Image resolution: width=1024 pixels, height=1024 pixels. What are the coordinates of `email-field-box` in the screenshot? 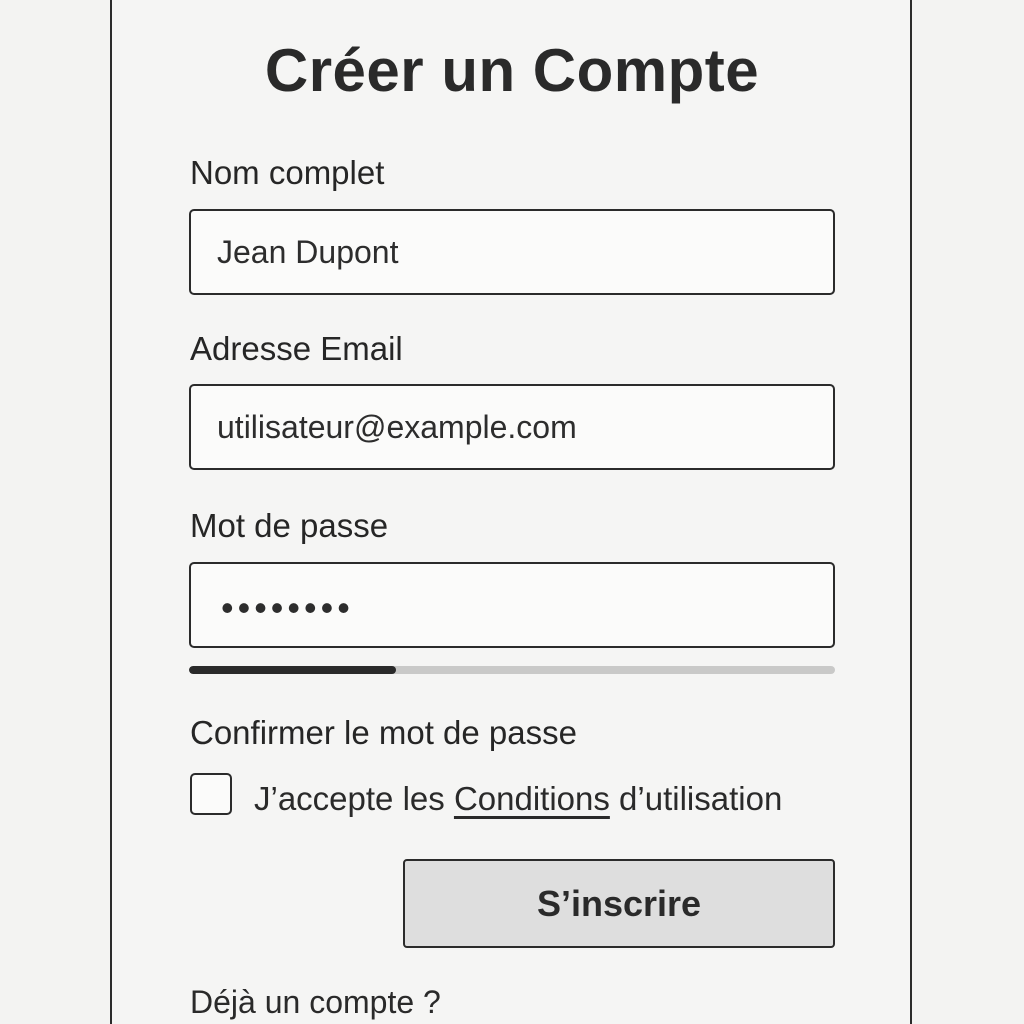 It's located at (512, 427).